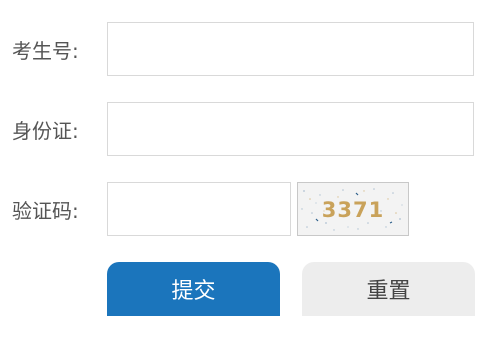 The image size is (503, 342). I want to click on id-number-label: 身份证:, so click(45, 131).